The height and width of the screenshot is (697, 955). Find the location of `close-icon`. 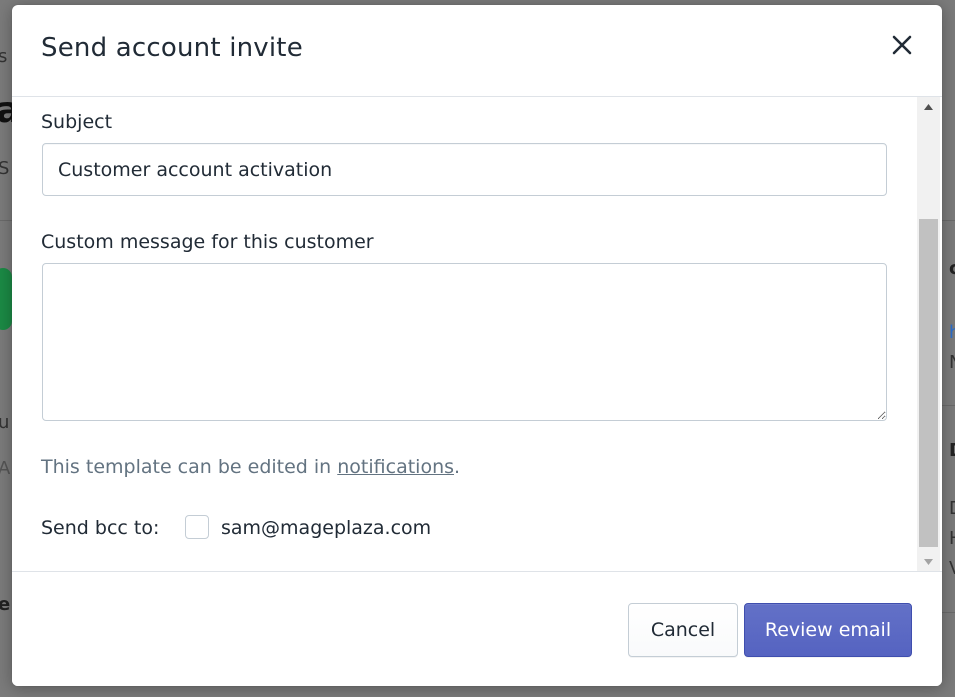

close-icon is located at coordinates (902, 45).